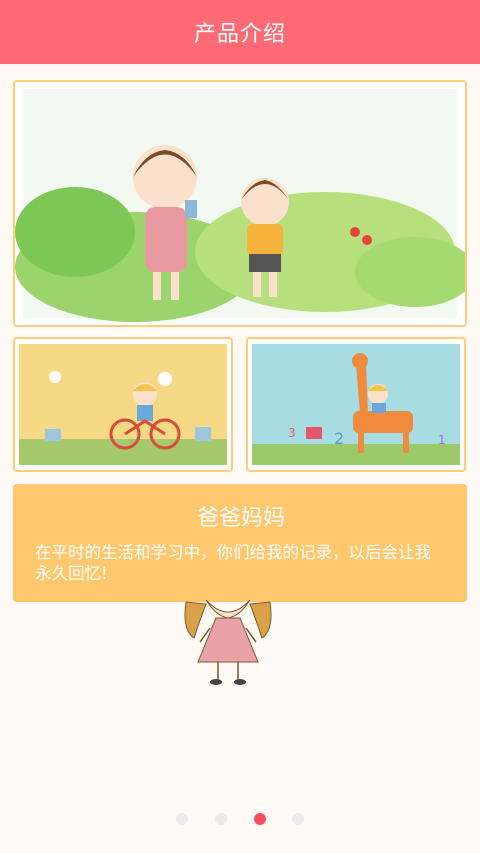  I want to click on boy-on-bicycle-illustration, so click(123, 404).